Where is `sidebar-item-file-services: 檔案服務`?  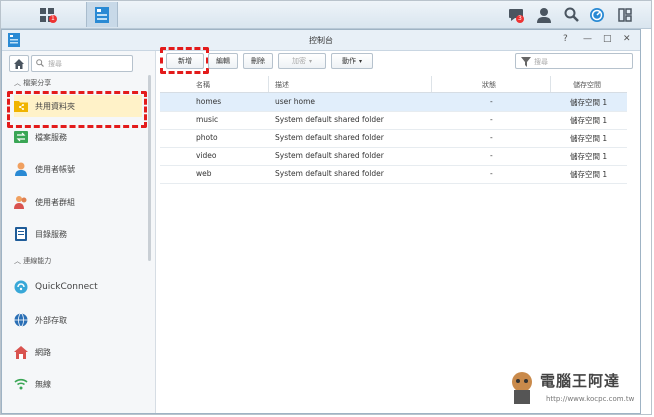
sidebar-item-file-services: 檔案服務 is located at coordinates (78, 137).